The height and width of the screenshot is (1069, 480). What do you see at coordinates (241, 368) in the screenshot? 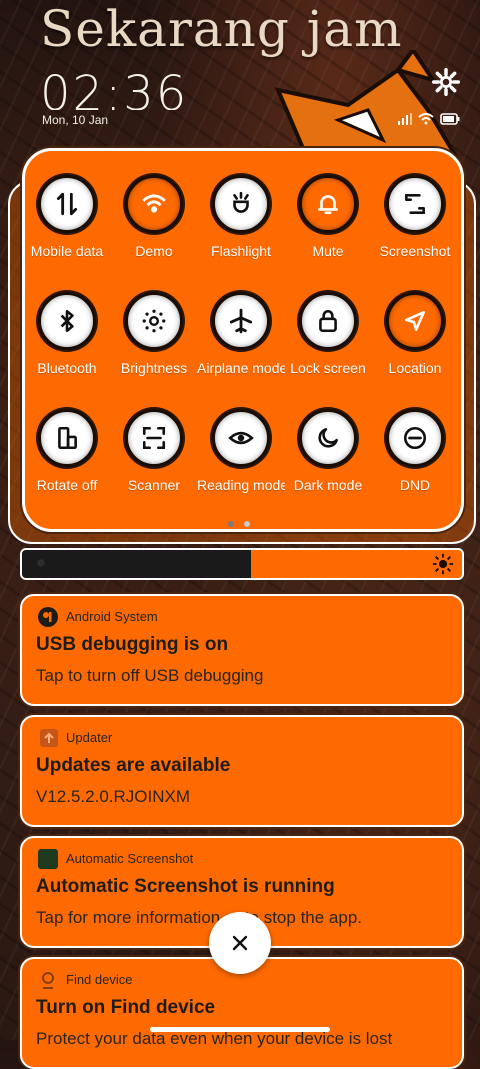
I see `tile-label: Airplane mode` at bounding box center [241, 368].